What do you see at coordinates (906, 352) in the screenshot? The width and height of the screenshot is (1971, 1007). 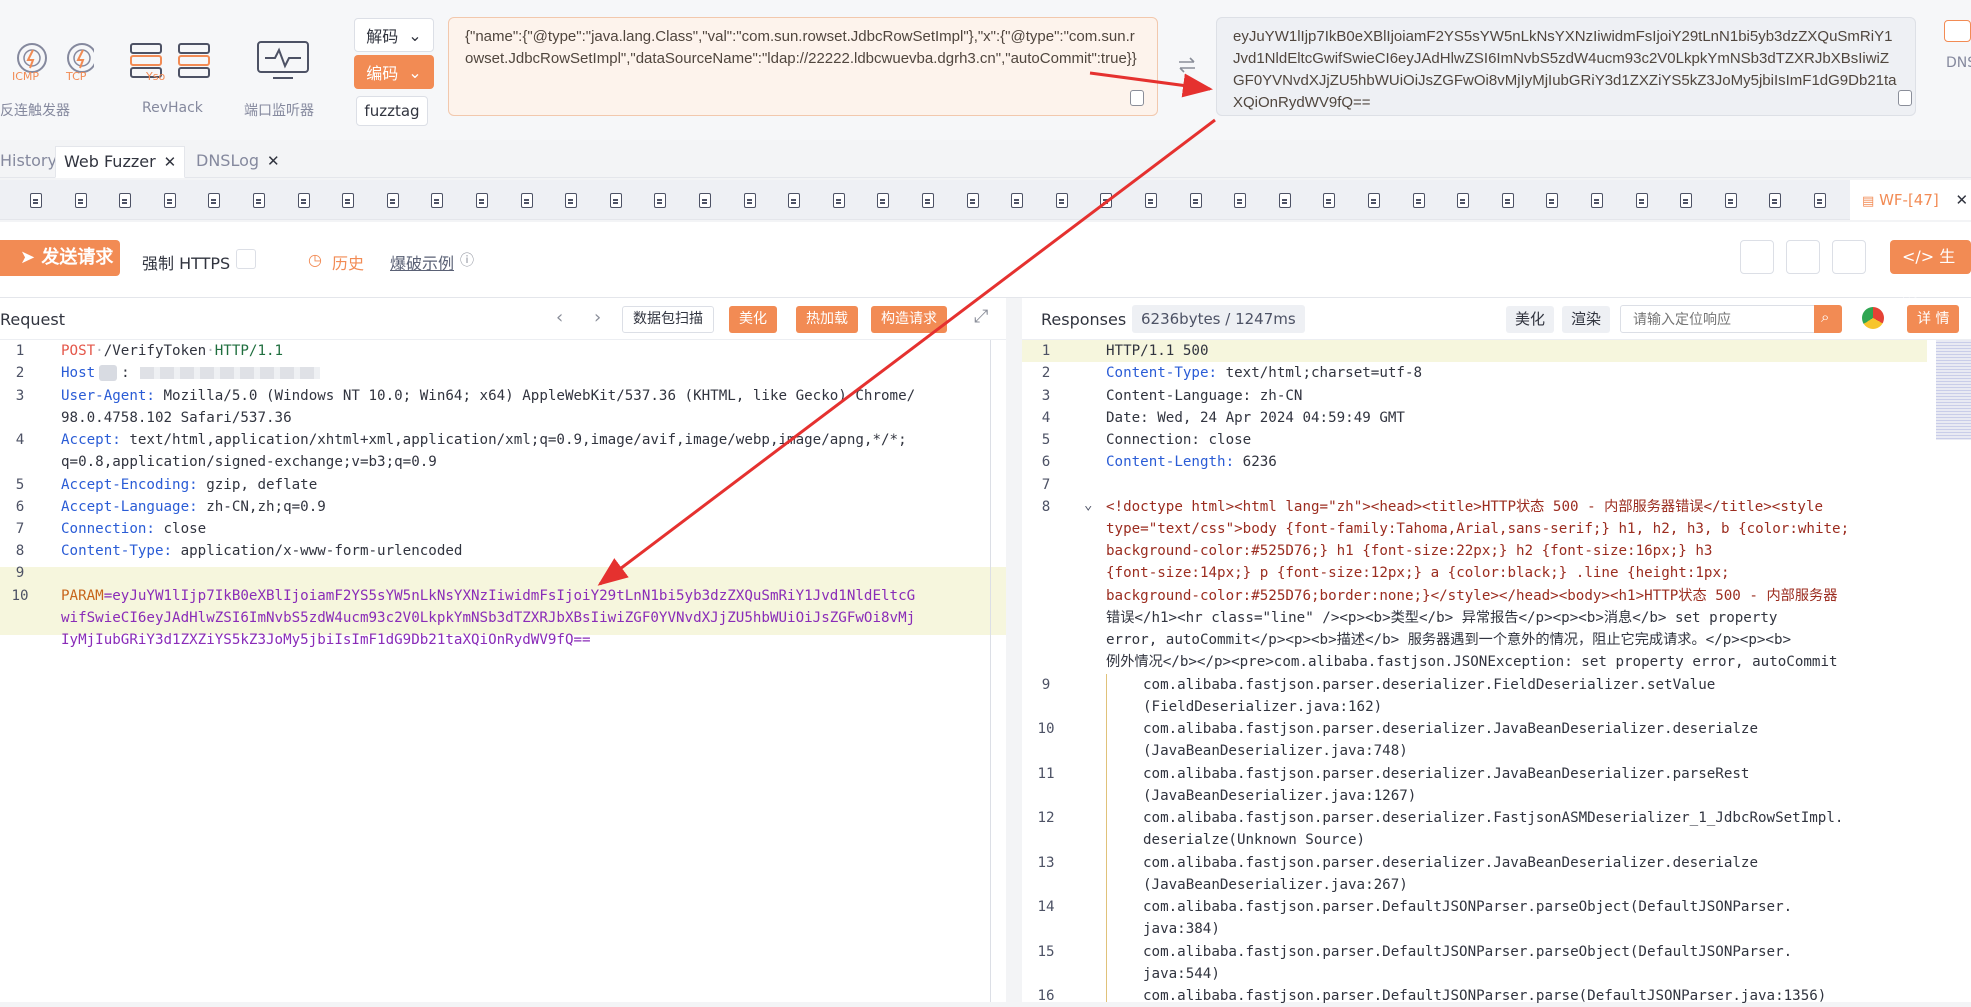 I see `arrow-to-param` at bounding box center [906, 352].